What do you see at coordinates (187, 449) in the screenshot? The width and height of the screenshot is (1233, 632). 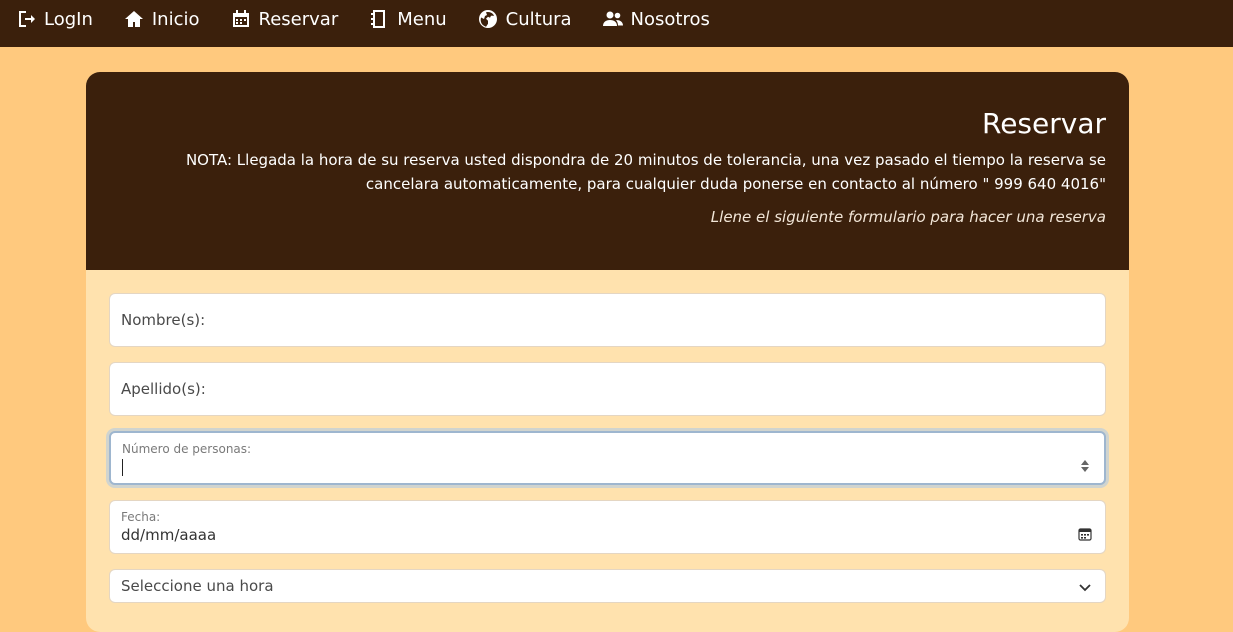 I see `personas-label: Número de personas:` at bounding box center [187, 449].